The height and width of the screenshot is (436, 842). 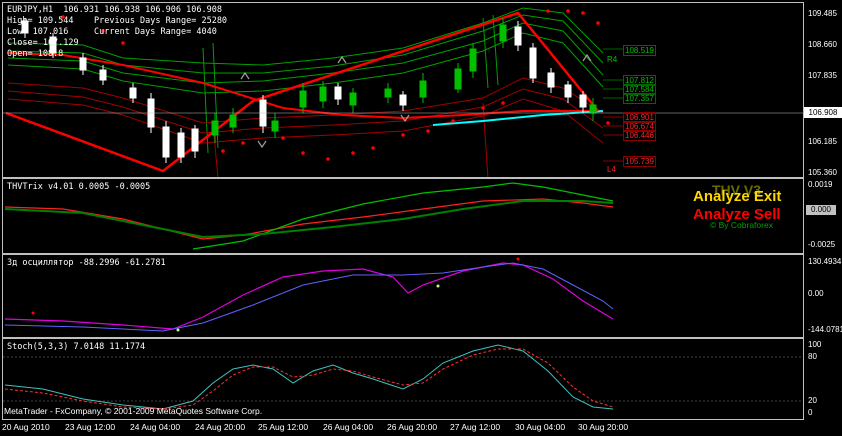 I want to click on thv-label: THVTrix v4.01 0.0005 -0.0005, so click(x=79, y=187).